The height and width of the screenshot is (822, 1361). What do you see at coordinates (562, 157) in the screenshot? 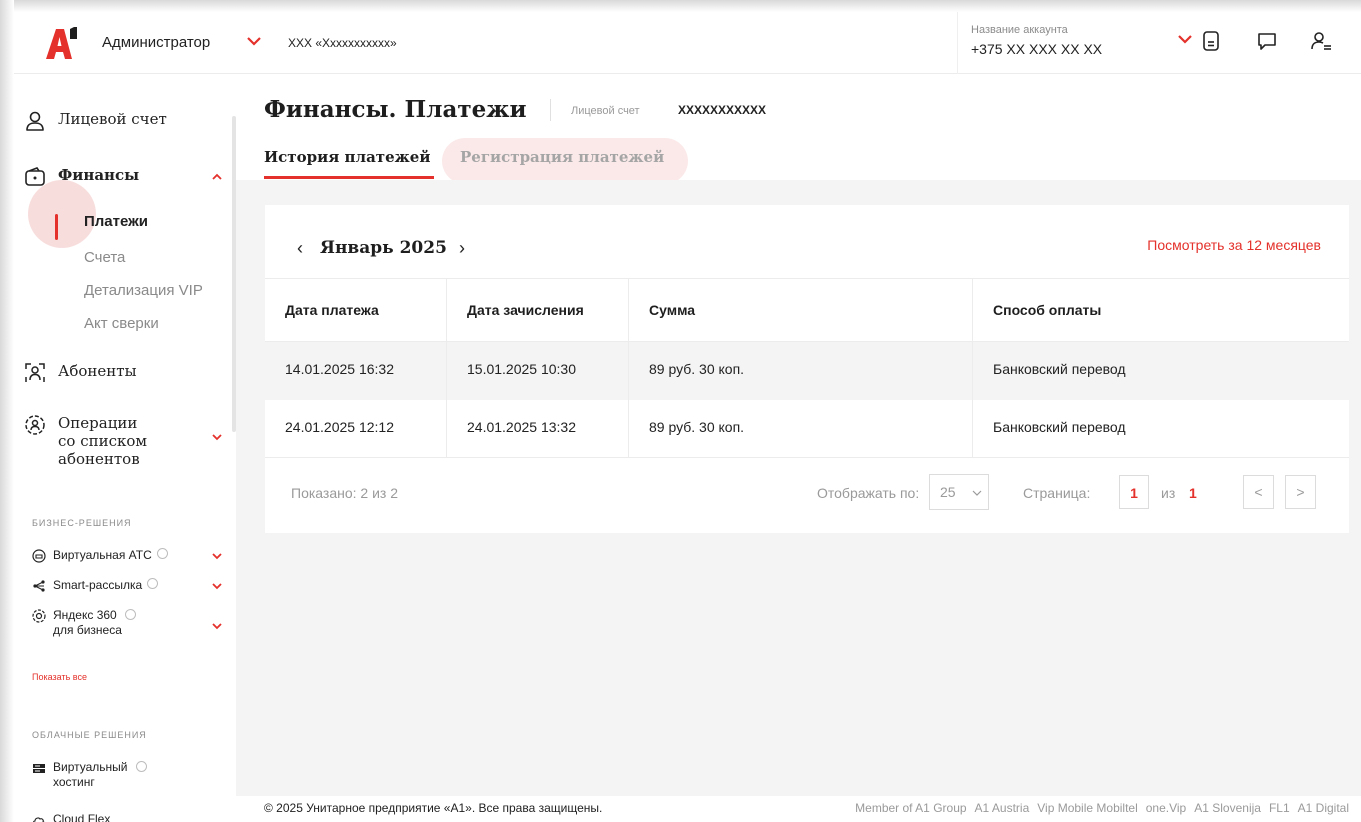
I see `tab-payment-registration: Регистрация платежей` at bounding box center [562, 157].